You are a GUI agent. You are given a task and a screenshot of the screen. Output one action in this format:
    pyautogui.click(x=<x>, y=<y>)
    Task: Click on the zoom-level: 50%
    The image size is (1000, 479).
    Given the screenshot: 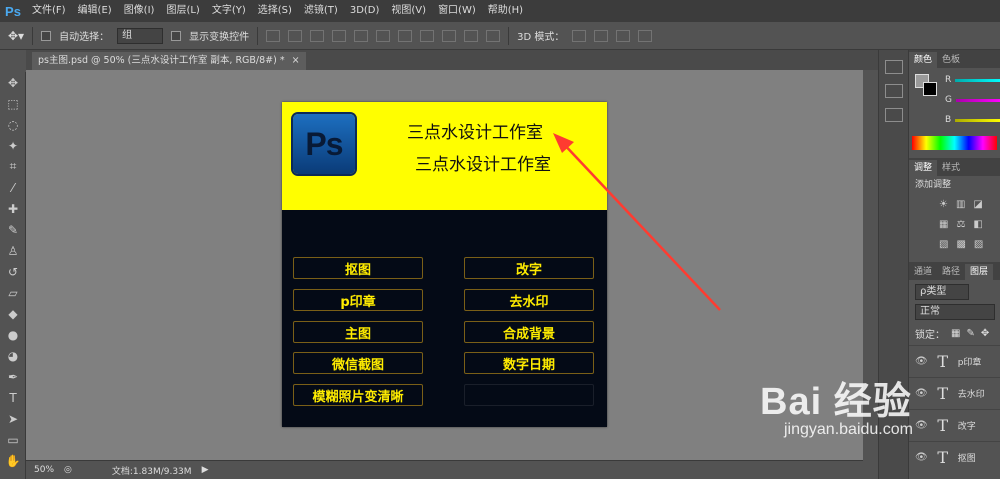 What is the action you would take?
    pyautogui.click(x=44, y=470)
    